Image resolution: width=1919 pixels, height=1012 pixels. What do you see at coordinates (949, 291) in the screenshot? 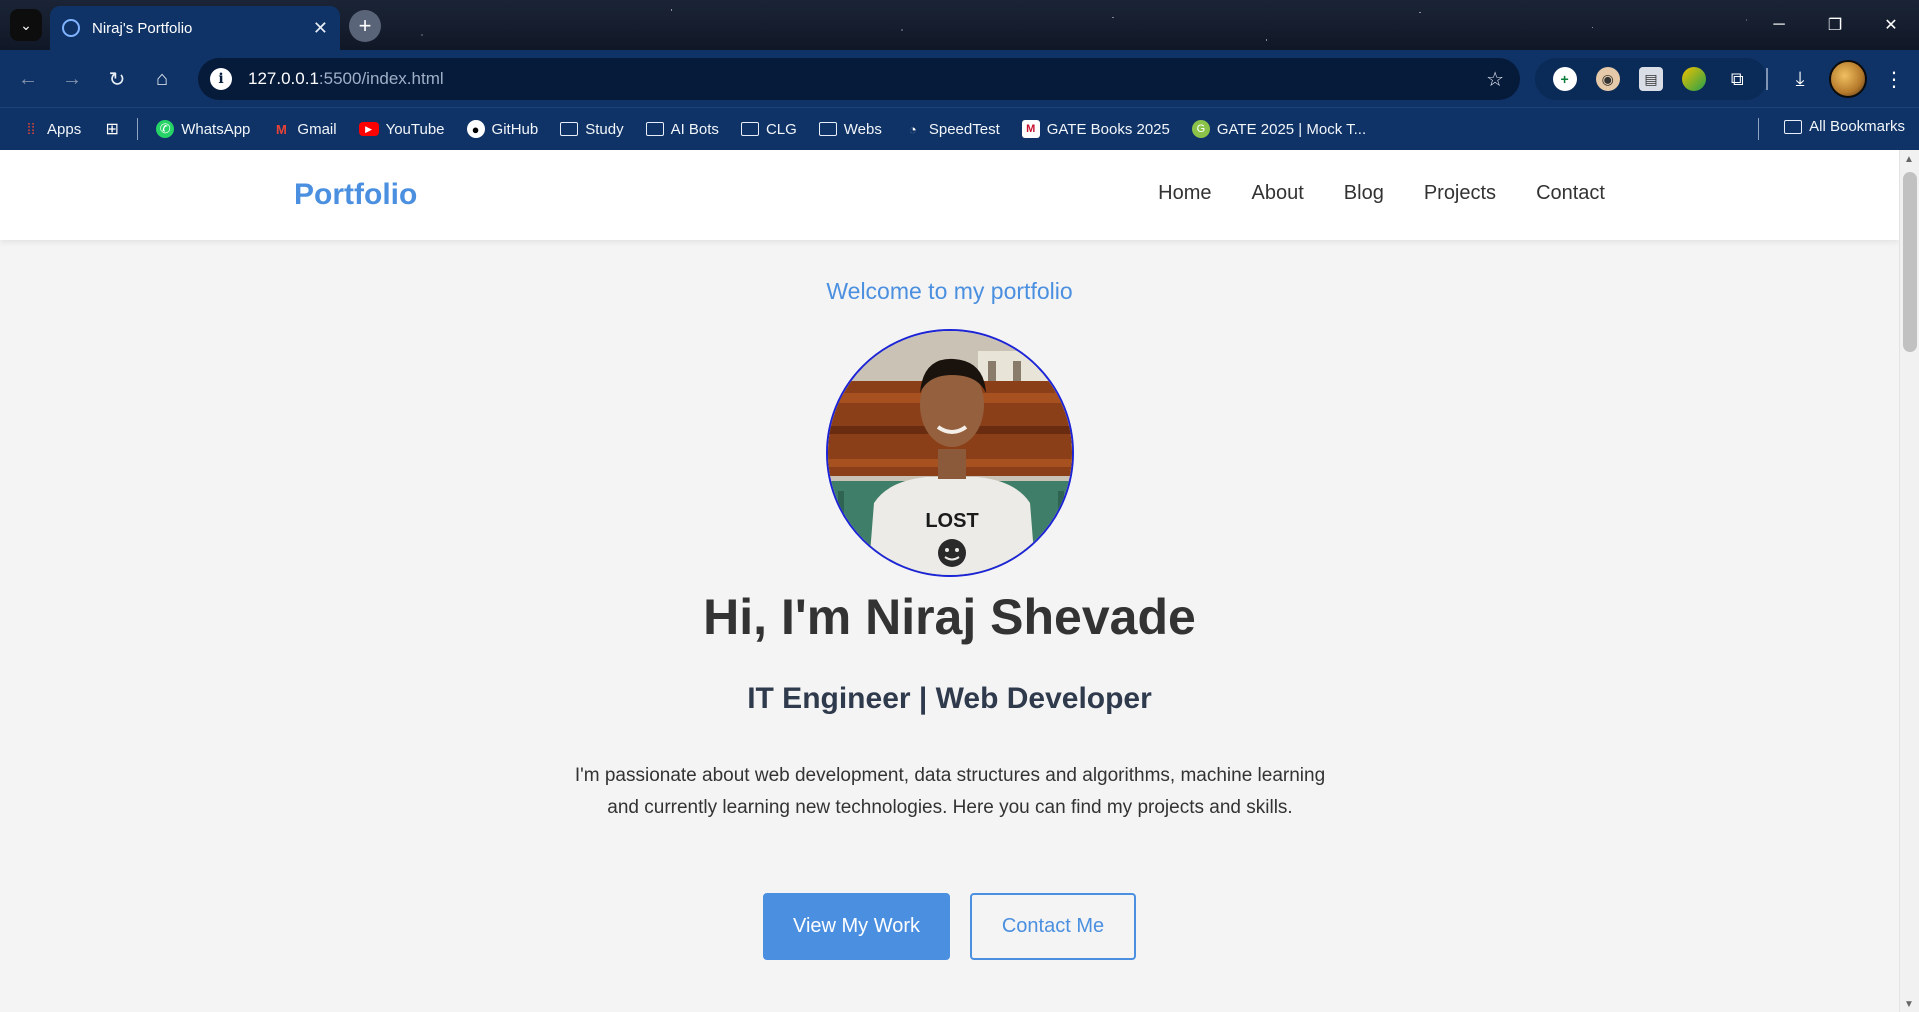
I see `welcome-text: Welcome to my portfolio` at bounding box center [949, 291].